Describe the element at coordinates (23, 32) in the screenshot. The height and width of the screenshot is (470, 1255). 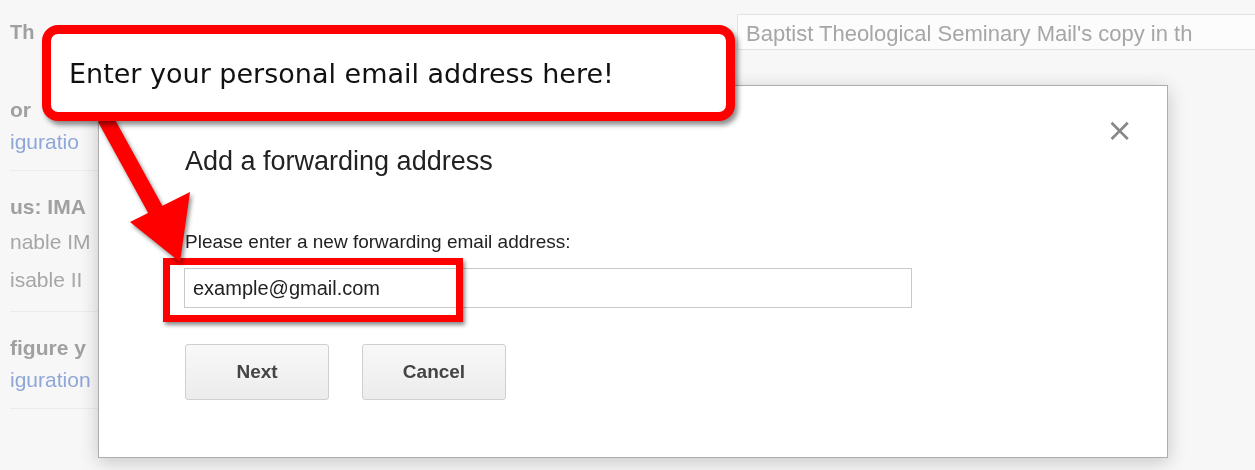
I see `setting-label: Th` at that location.